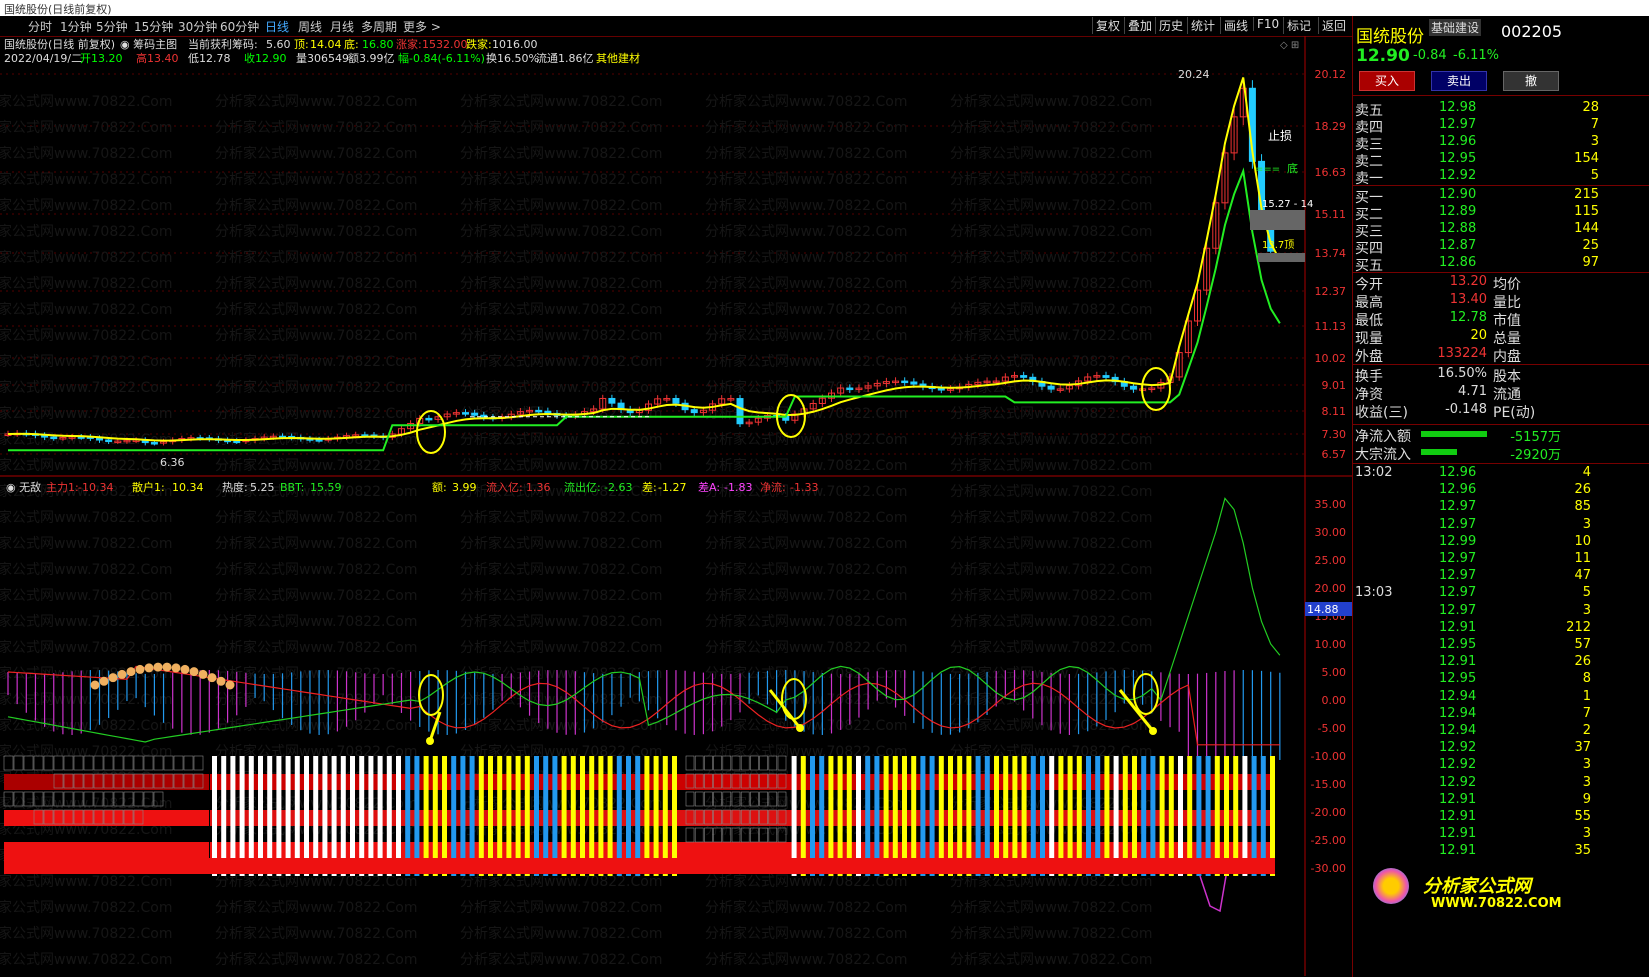 This screenshot has height=977, width=1649. Describe the element at coordinates (464, 487) in the screenshot. I see `indicator-field-10: 3.99` at that location.